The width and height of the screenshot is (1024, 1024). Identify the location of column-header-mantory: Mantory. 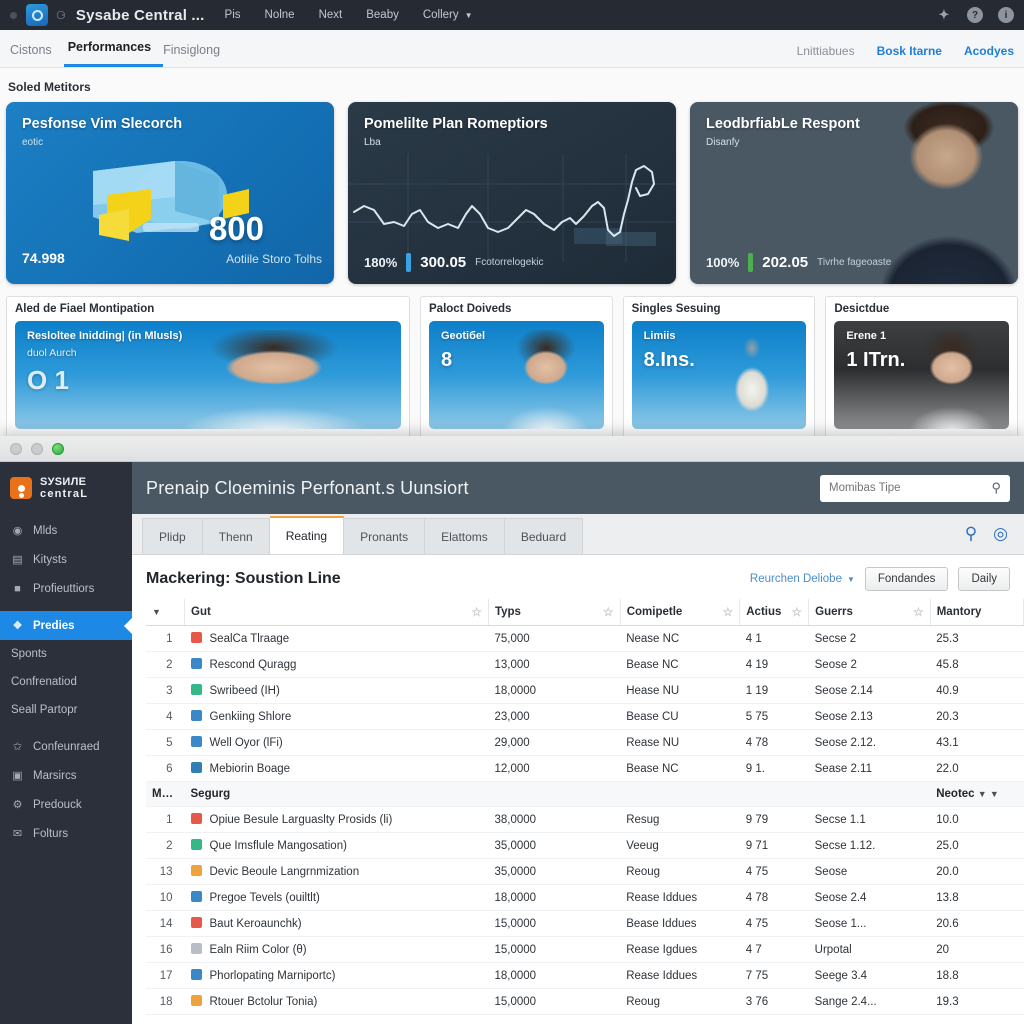
(977, 612).